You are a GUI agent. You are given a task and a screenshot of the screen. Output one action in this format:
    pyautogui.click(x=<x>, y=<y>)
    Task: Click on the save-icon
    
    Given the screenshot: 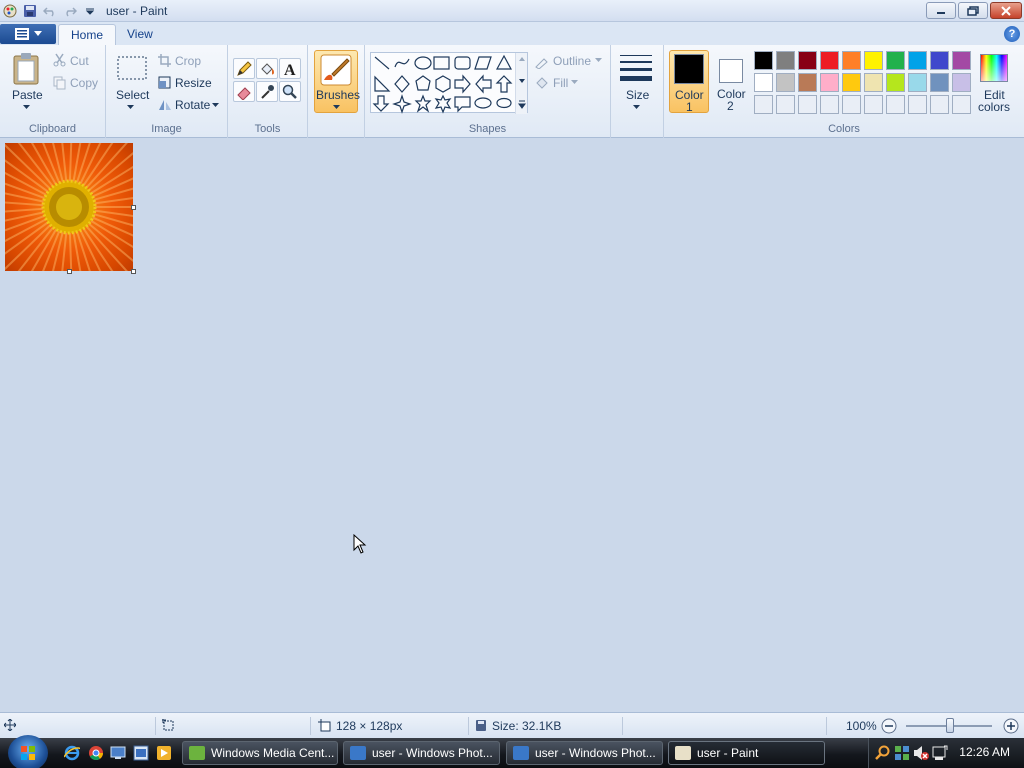 What is the action you would take?
    pyautogui.click(x=30, y=11)
    